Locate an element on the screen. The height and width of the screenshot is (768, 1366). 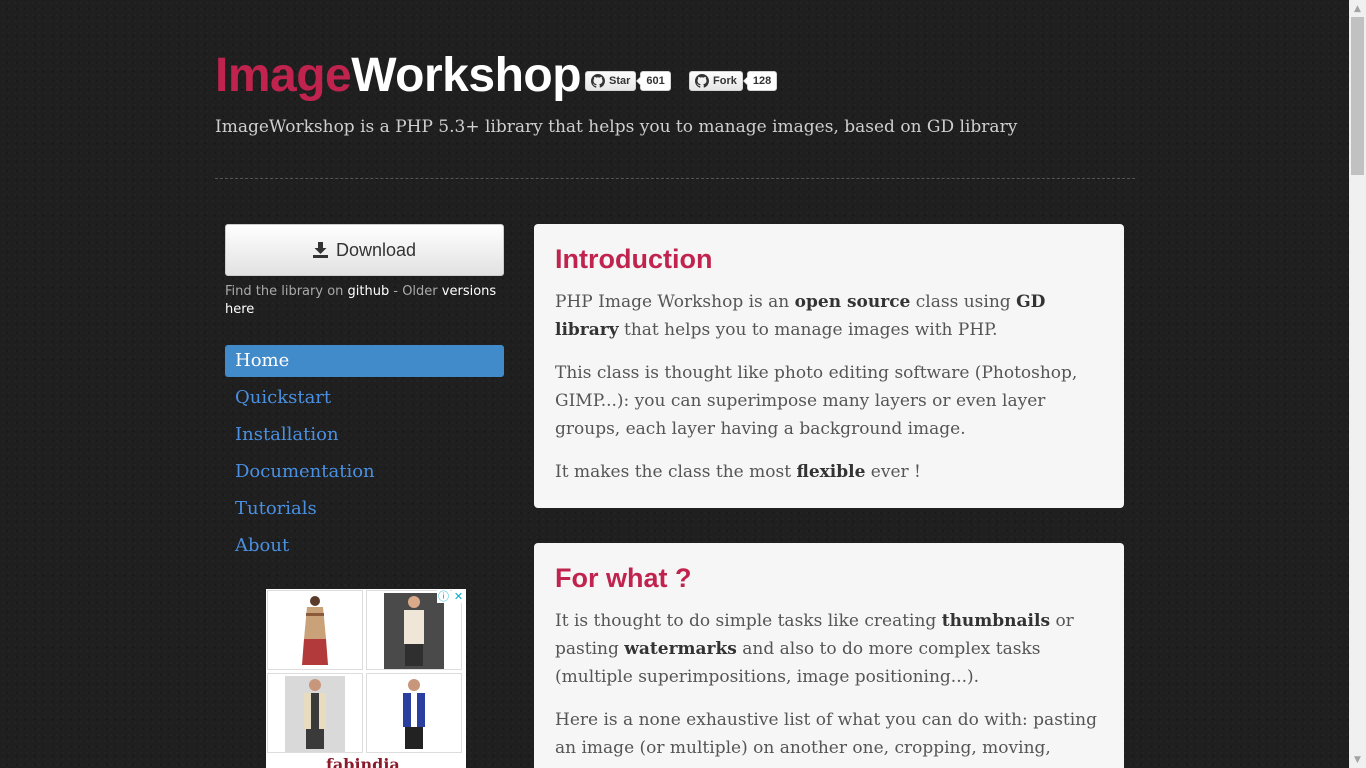
ad-controls: ⓘ ✕ is located at coordinates (451, 596).